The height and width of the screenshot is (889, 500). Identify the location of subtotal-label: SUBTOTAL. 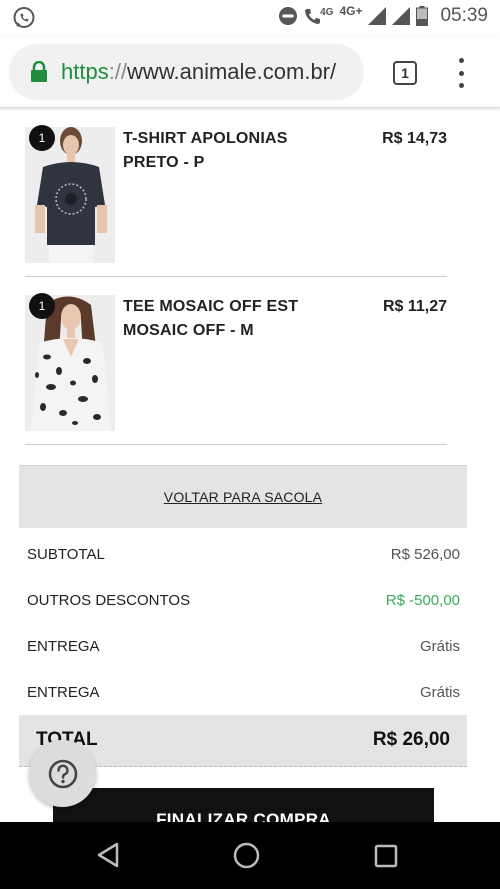
(66, 554).